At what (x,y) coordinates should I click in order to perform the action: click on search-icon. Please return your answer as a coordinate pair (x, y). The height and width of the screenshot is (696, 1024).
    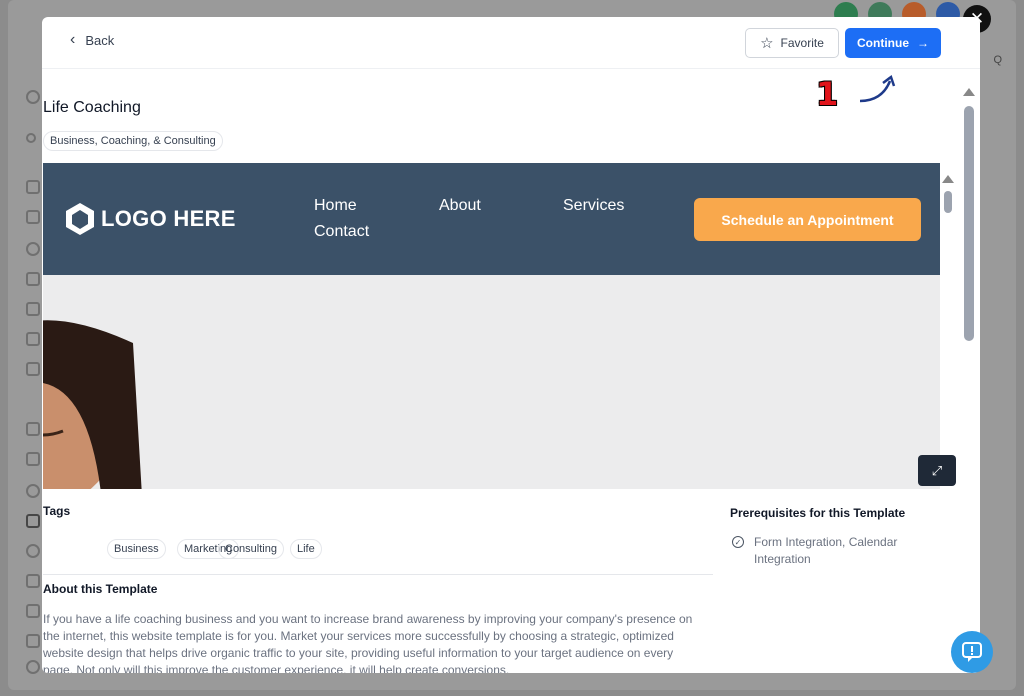
    Looking at the image, I should click on (31, 138).